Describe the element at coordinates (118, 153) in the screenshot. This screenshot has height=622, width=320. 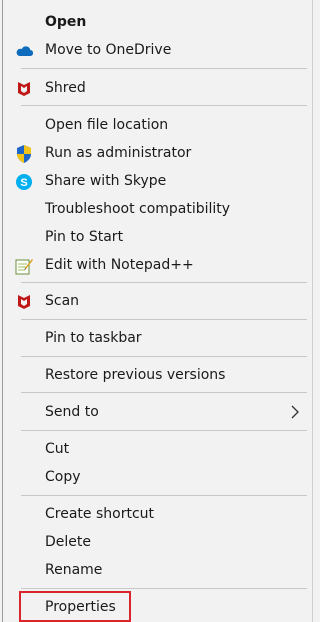
I see `menu-item-label: Run as administrator` at that location.